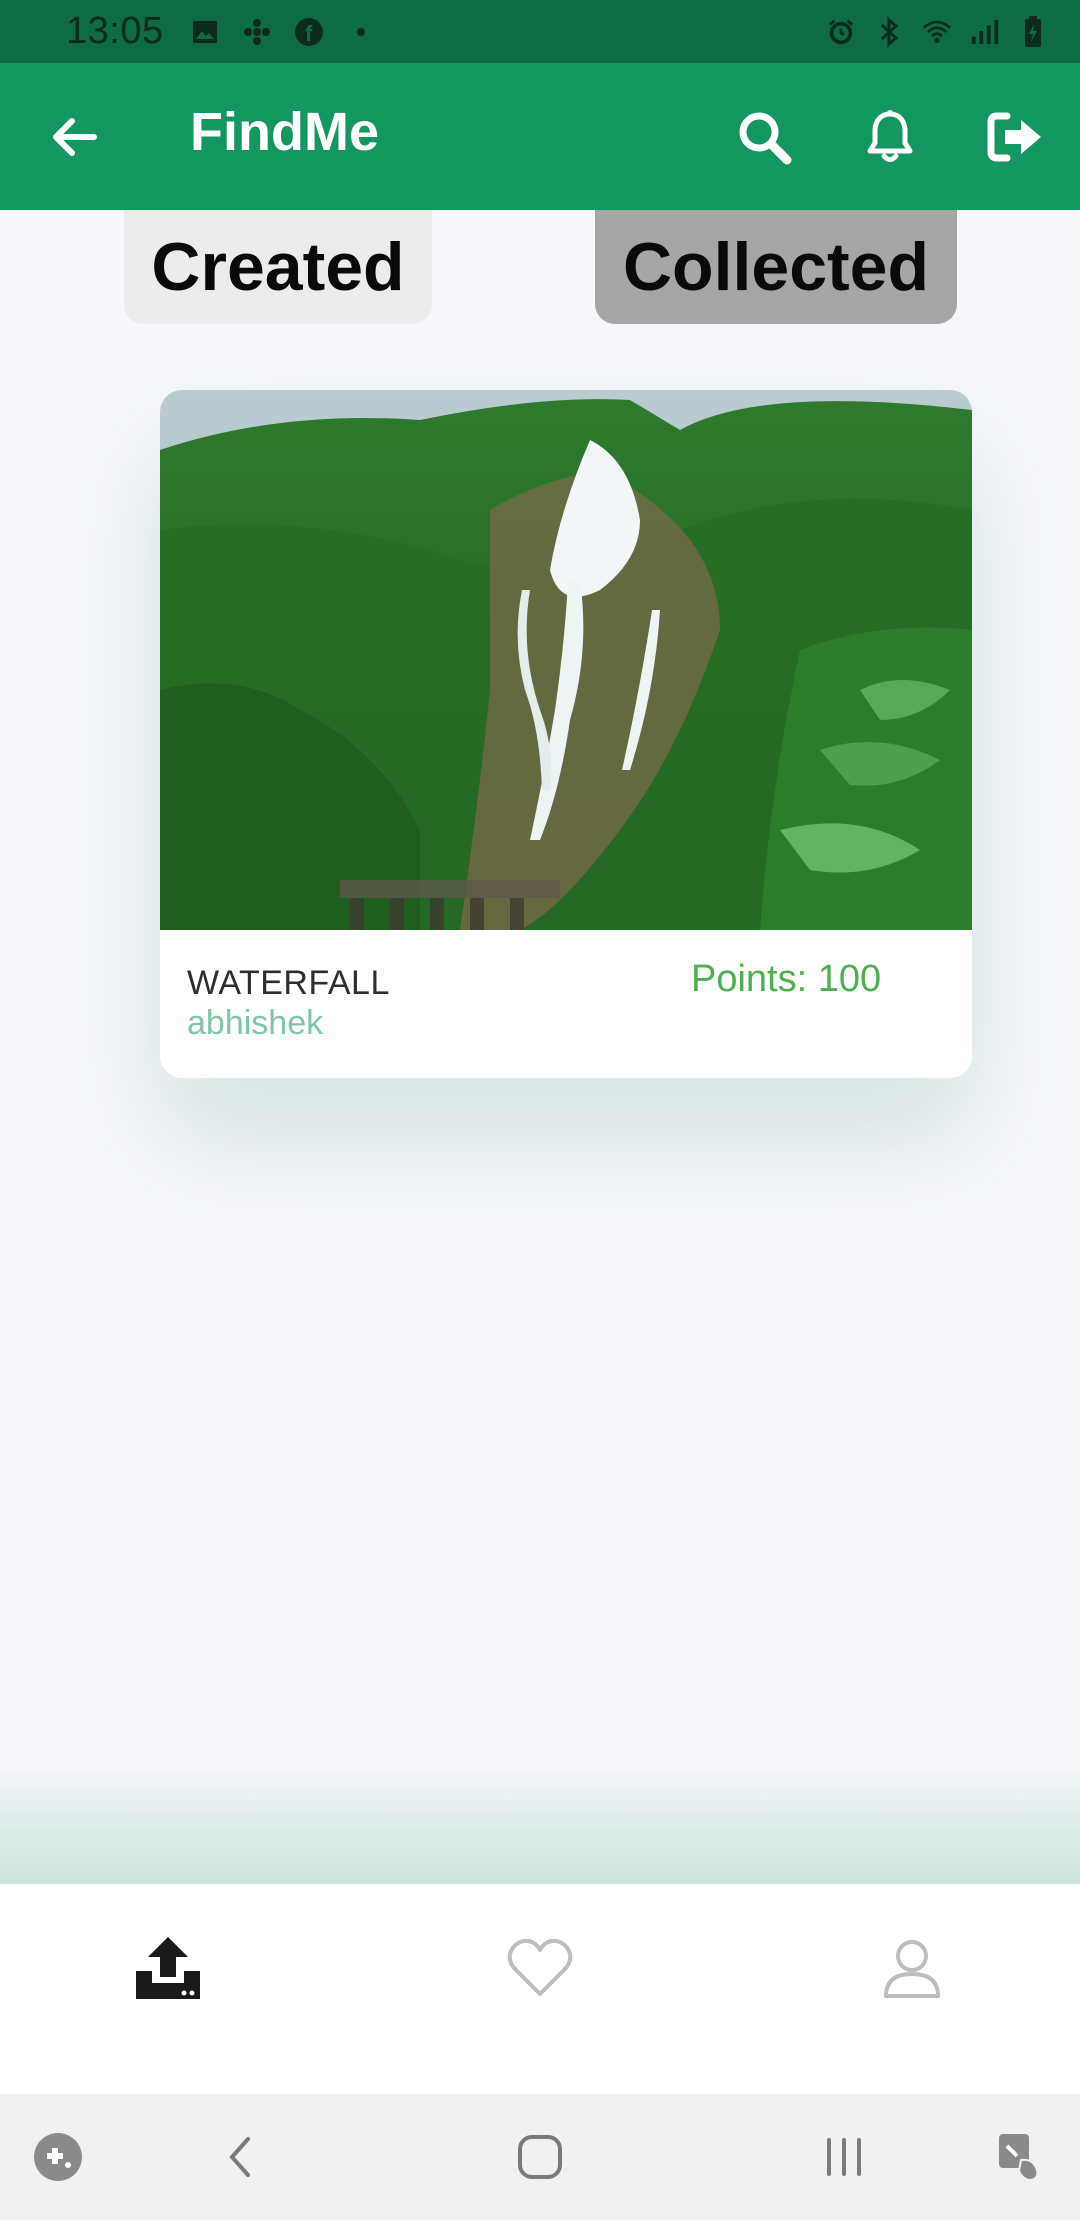  I want to click on bluetooth-icon, so click(889, 31).